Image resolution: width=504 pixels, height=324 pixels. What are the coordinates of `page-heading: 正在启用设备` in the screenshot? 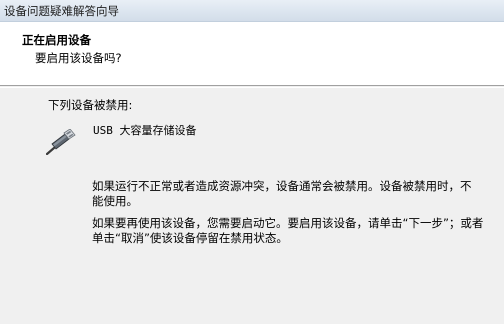 It's located at (56, 40).